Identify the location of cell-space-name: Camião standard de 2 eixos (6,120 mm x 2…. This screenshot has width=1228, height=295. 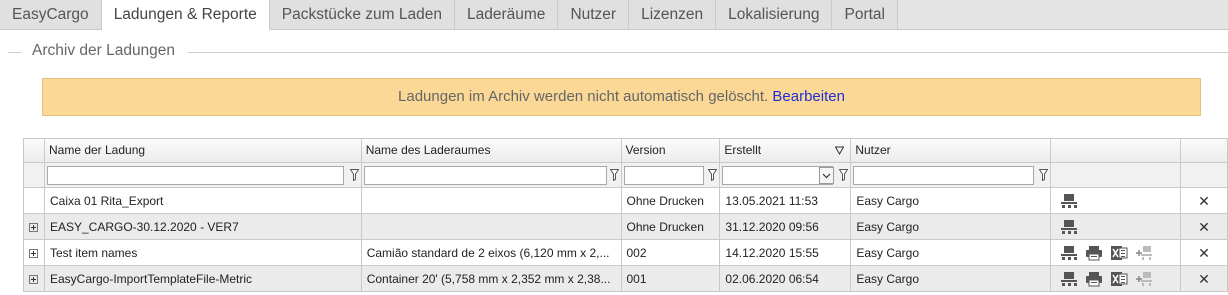
(491, 253).